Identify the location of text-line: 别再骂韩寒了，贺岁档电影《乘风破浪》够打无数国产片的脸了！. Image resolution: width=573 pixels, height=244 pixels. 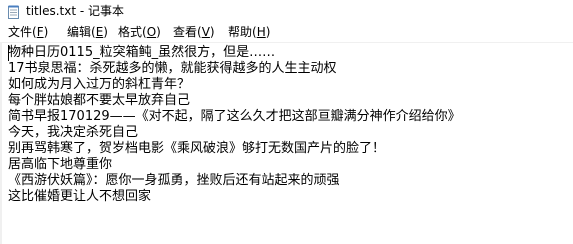
(197, 148).